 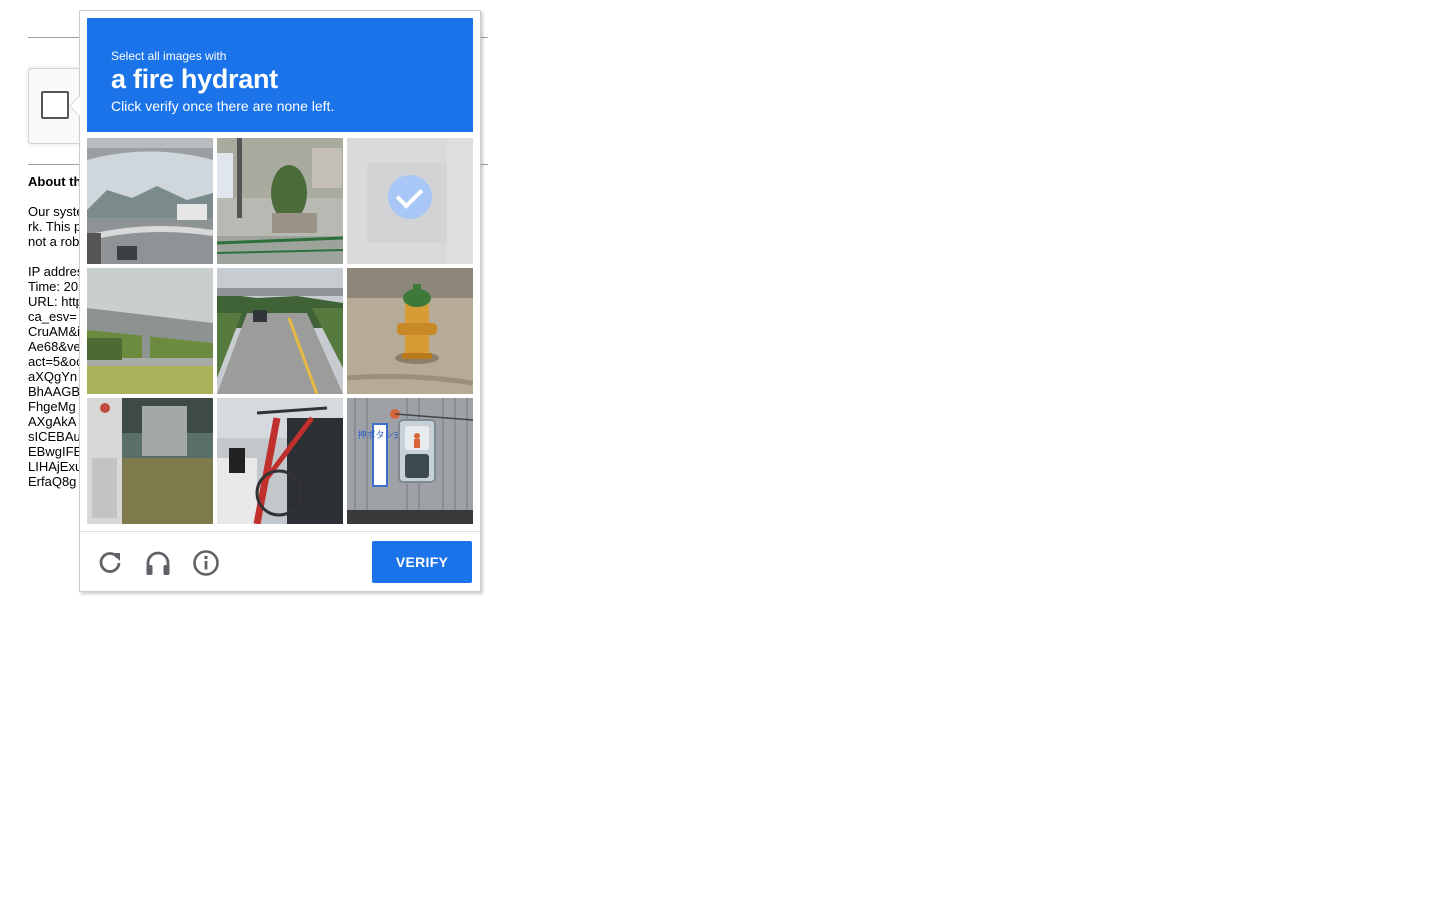 What do you see at coordinates (410, 197) in the screenshot?
I see `selected-check-icon` at bounding box center [410, 197].